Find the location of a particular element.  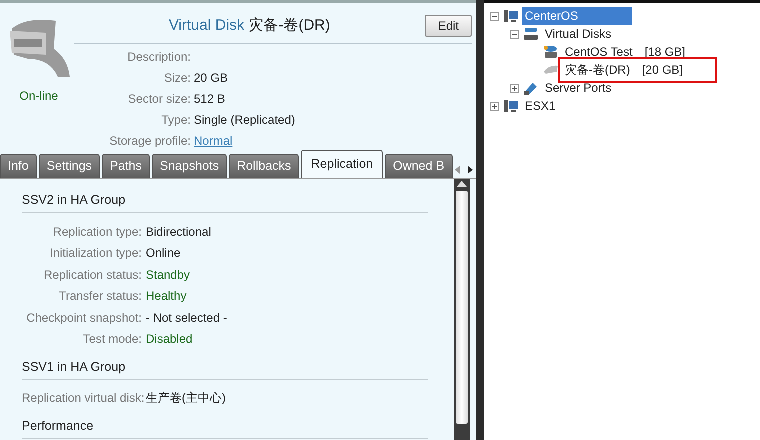

field-value: 生产卷(主中心) is located at coordinates (186, 399).